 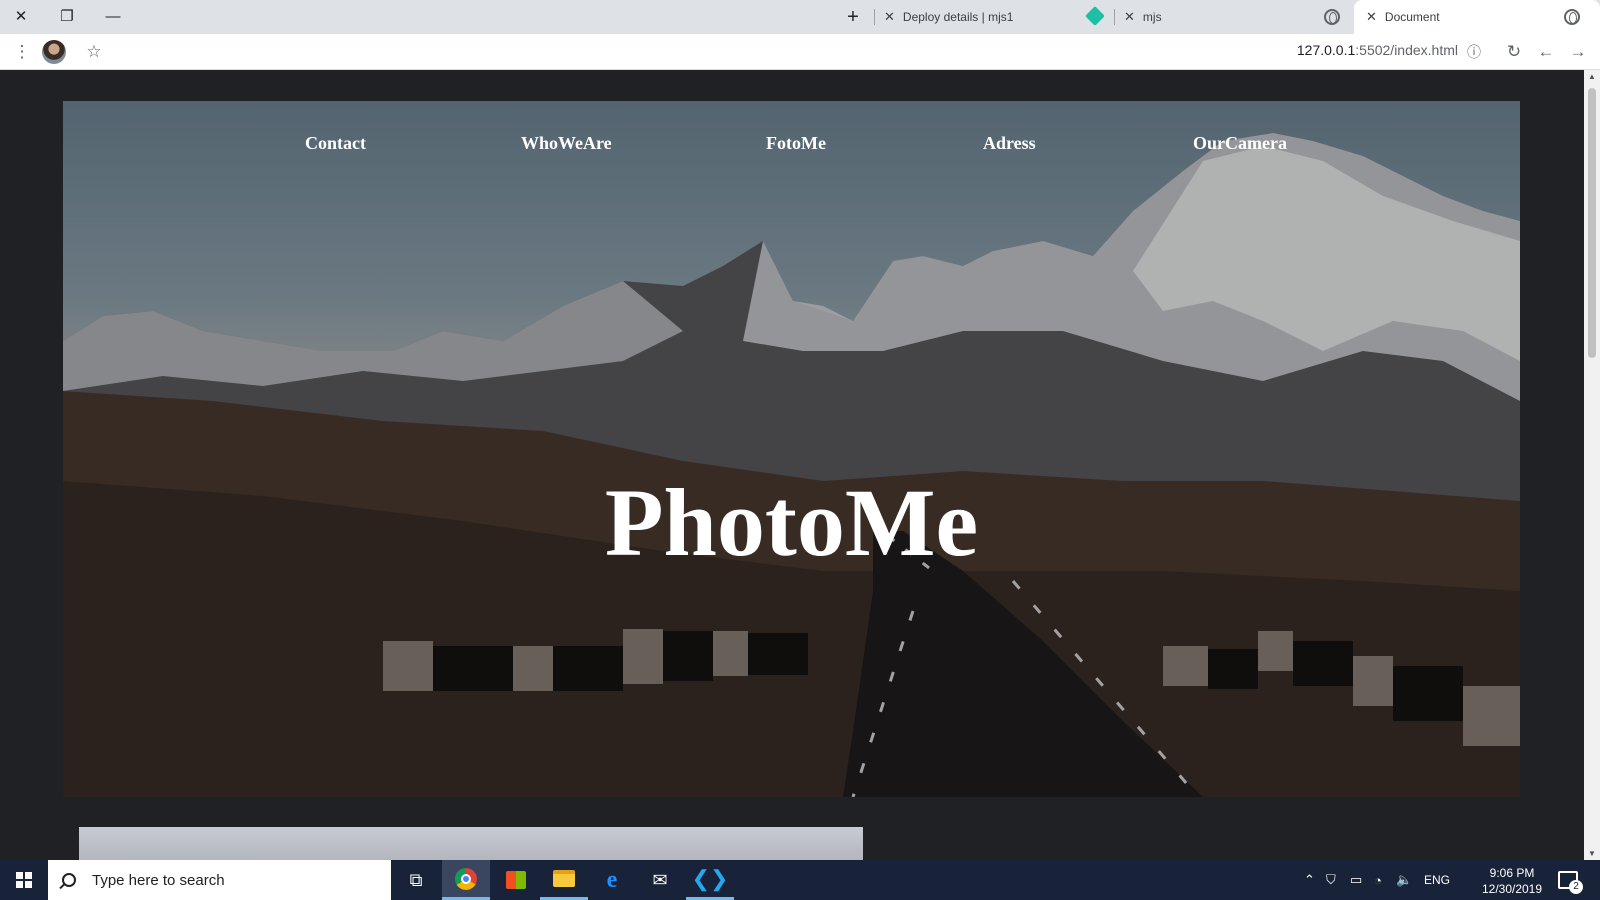 What do you see at coordinates (1234, 17) in the screenshot?
I see `tab-mjs: ✕ mjs` at bounding box center [1234, 17].